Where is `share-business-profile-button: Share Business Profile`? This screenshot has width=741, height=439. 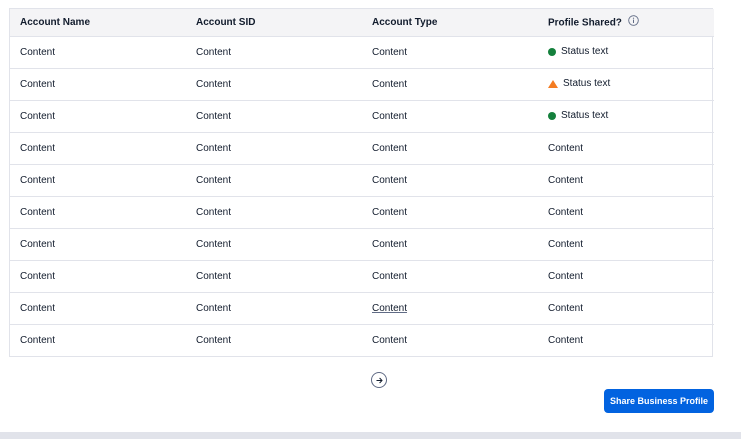
share-business-profile-button: Share Business Profile is located at coordinates (659, 401).